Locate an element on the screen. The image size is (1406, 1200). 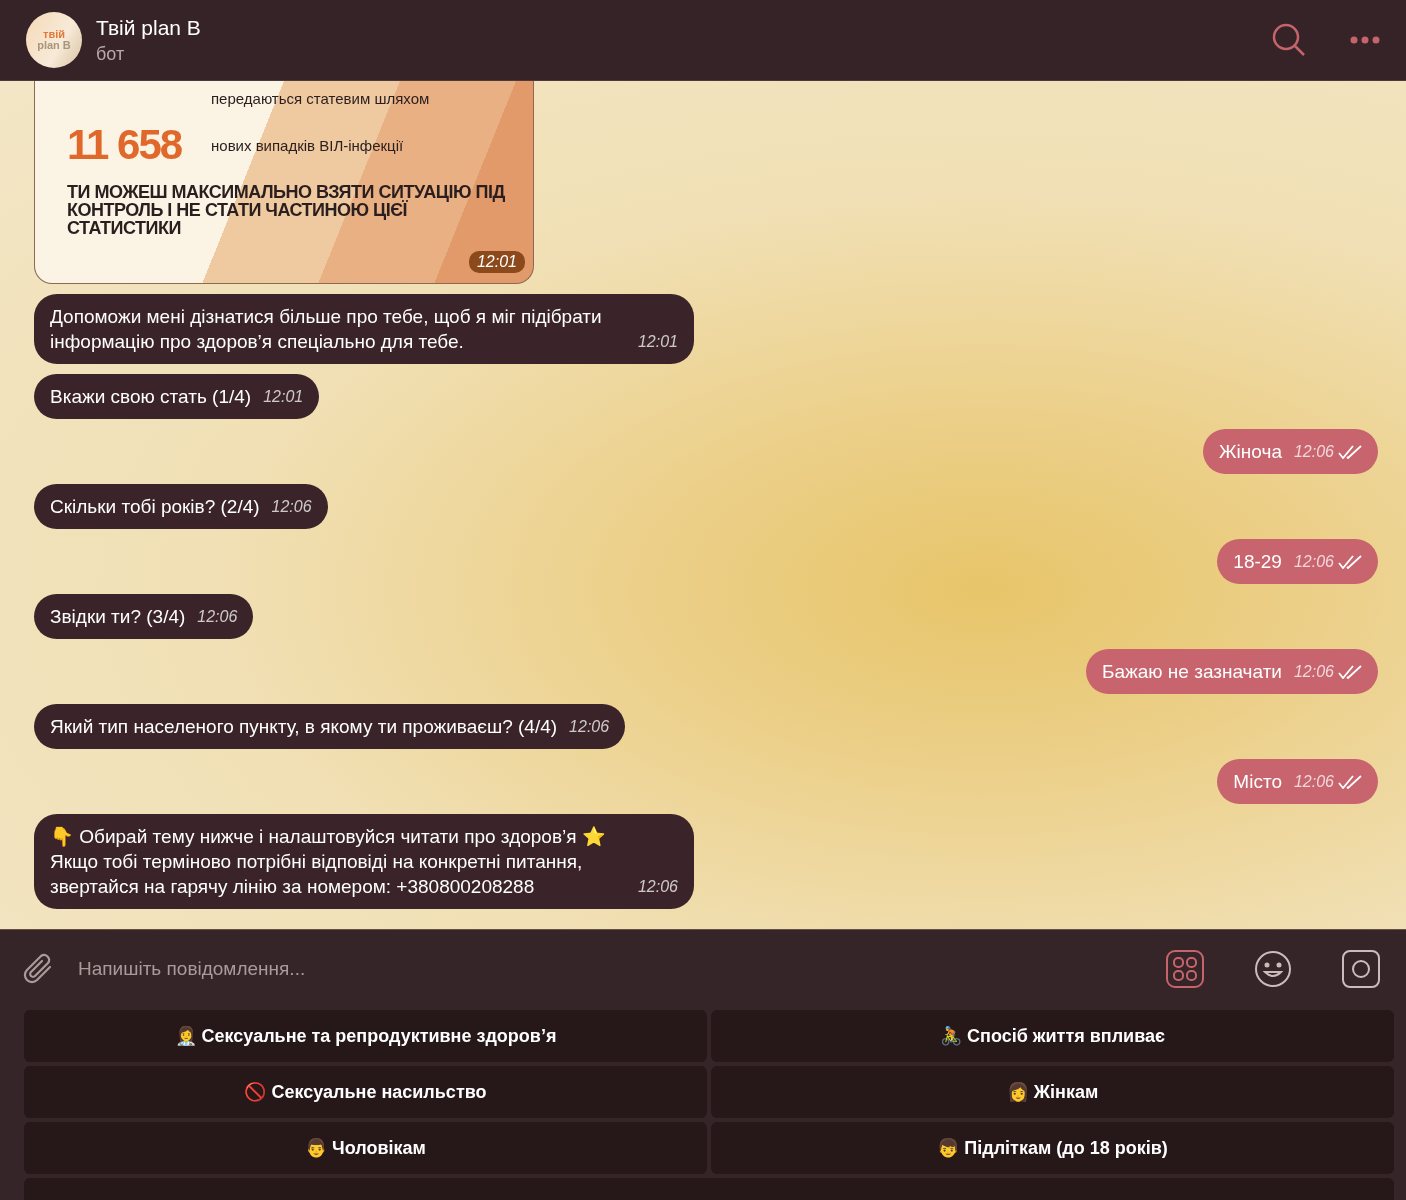
camera-icon is located at coordinates (1361, 969).